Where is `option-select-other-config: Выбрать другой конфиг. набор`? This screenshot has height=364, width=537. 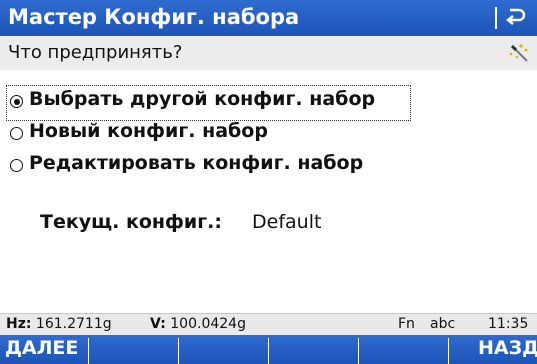 option-select-other-config: Выбрать другой конфиг. набор is located at coordinates (208, 103).